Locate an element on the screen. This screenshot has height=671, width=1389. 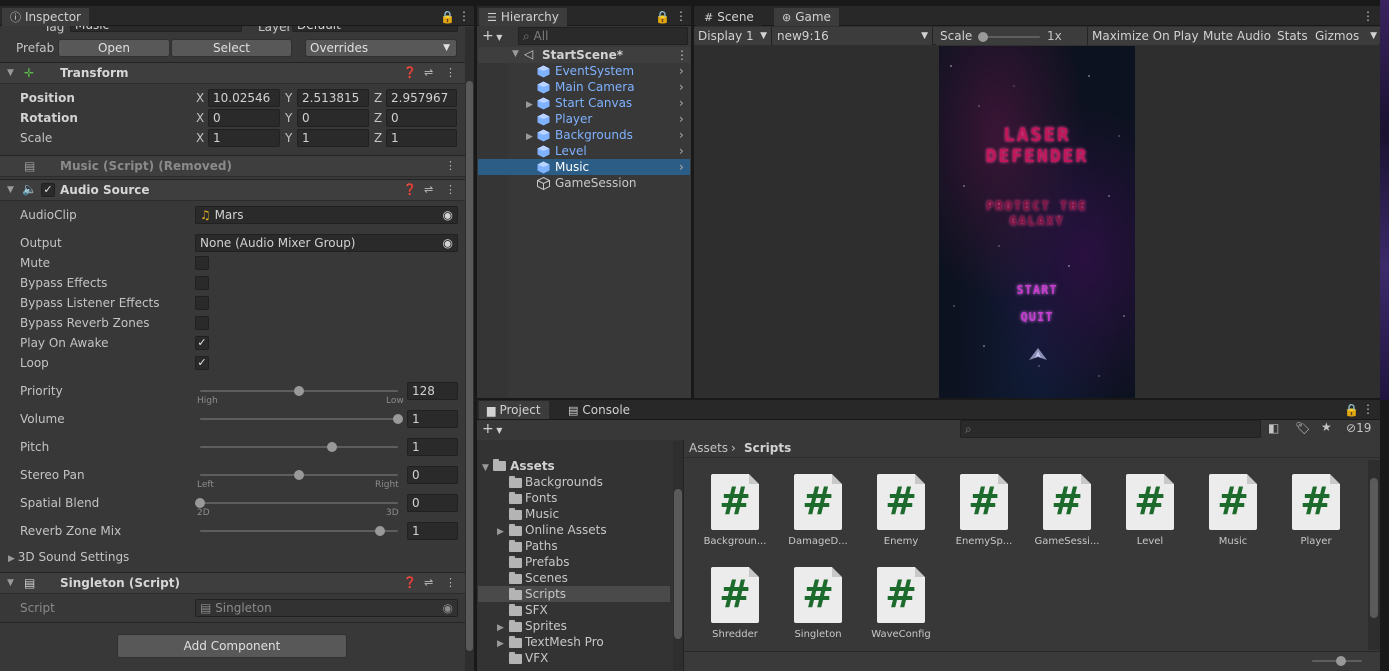
tree-folder-paths: Paths is located at coordinates (574, 546).